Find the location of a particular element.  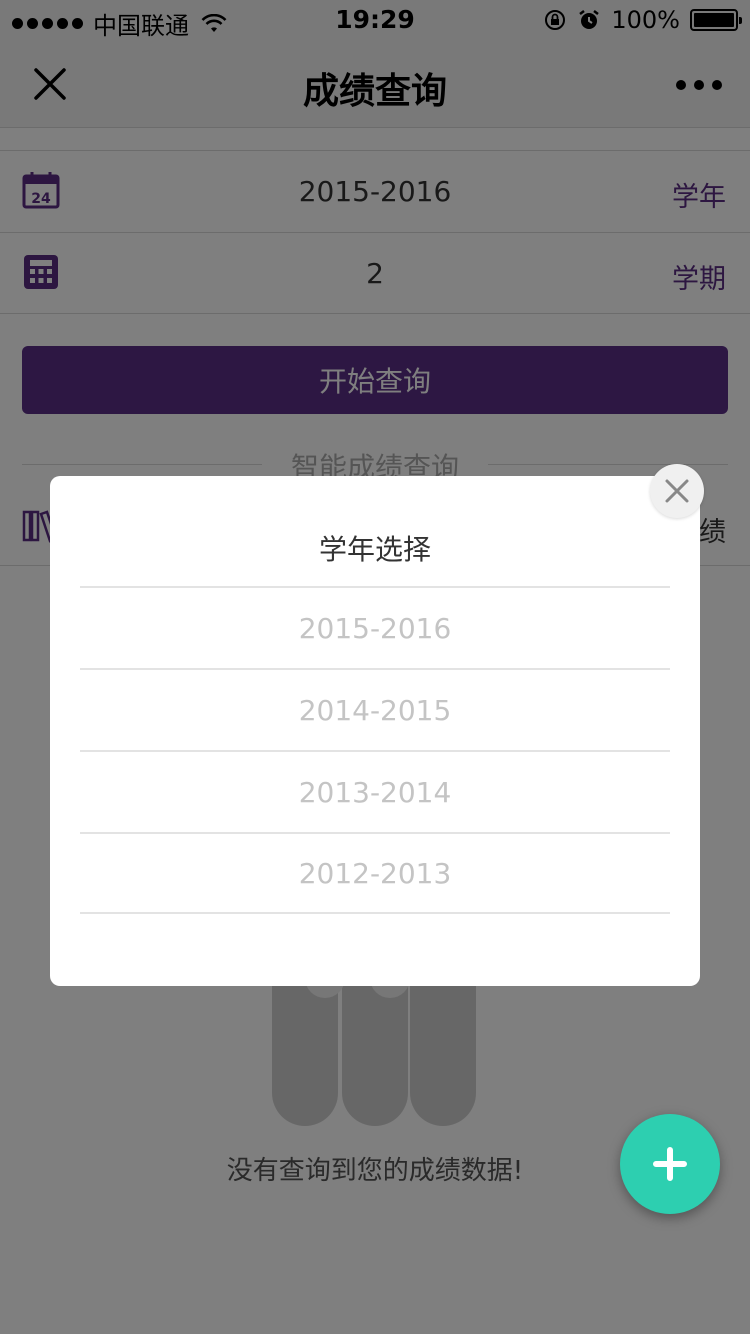

add-button is located at coordinates (670, 1164).